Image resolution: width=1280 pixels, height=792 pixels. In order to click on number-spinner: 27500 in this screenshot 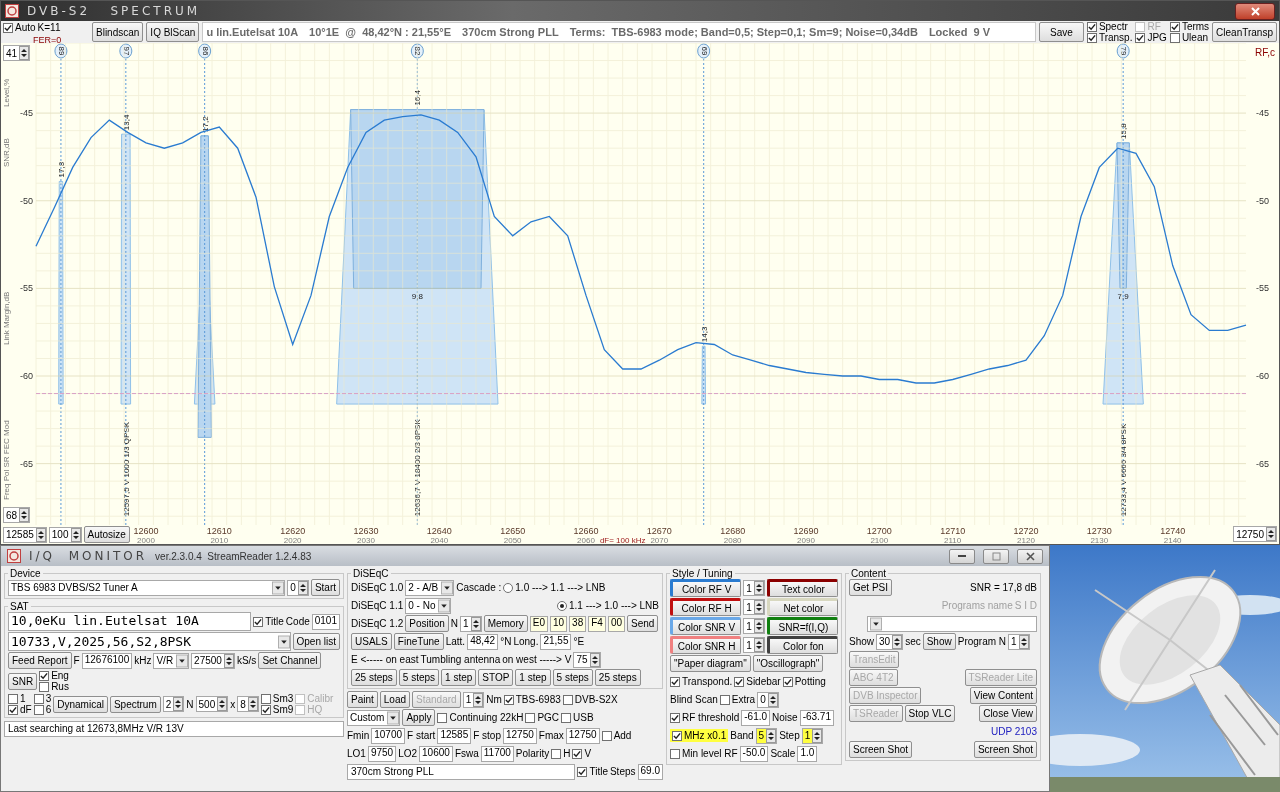, I will do `click(213, 660)`.